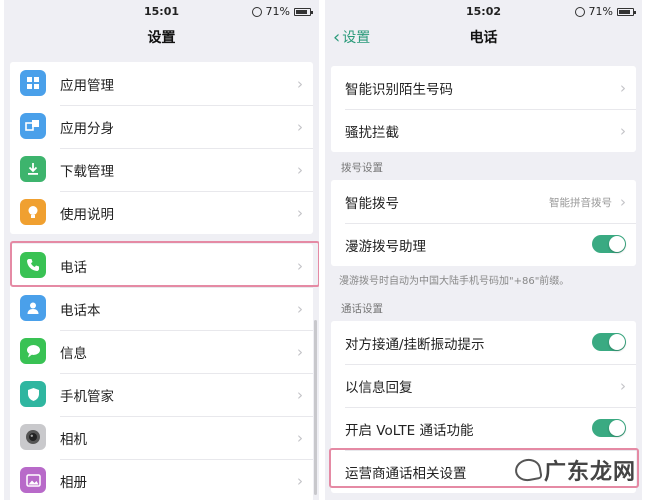 The image size is (646, 500). I want to click on setting-reply-with-message: 以信息回复 ›, so click(483, 385).